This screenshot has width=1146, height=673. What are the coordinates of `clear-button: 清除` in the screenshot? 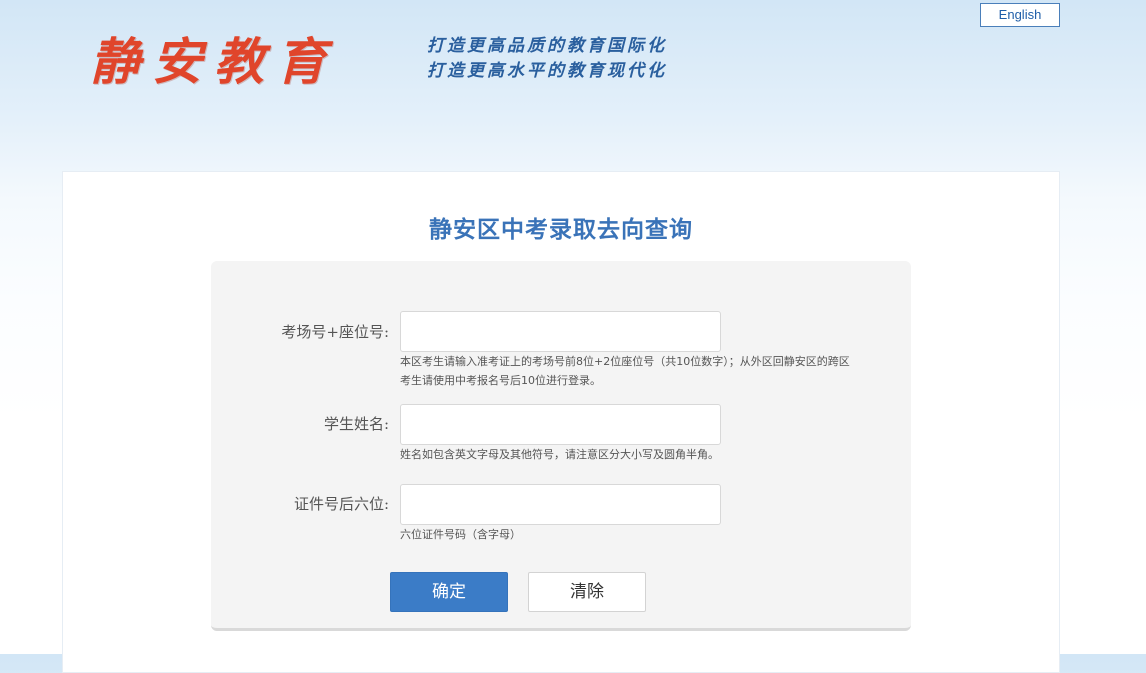 It's located at (587, 592).